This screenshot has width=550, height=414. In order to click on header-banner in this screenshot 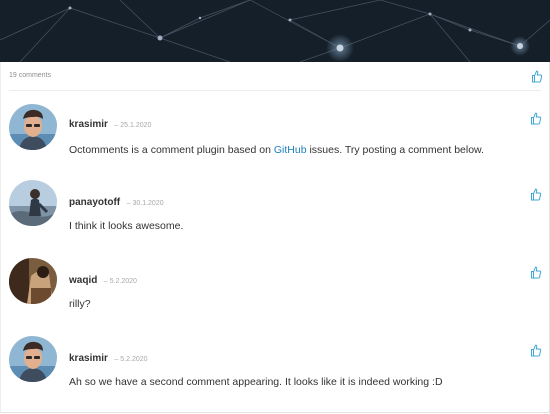, I will do `click(275, 31)`.